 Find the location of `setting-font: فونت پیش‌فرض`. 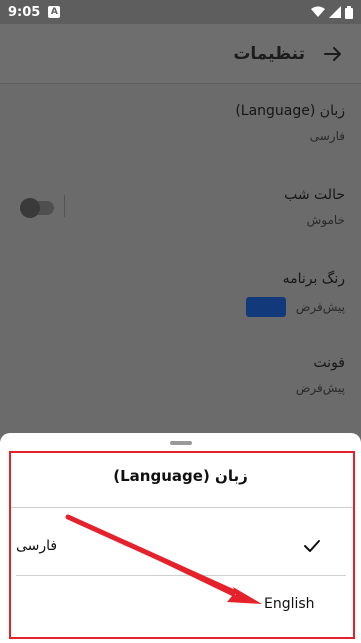

setting-font: فونت پیش‌فرض is located at coordinates (180, 379).